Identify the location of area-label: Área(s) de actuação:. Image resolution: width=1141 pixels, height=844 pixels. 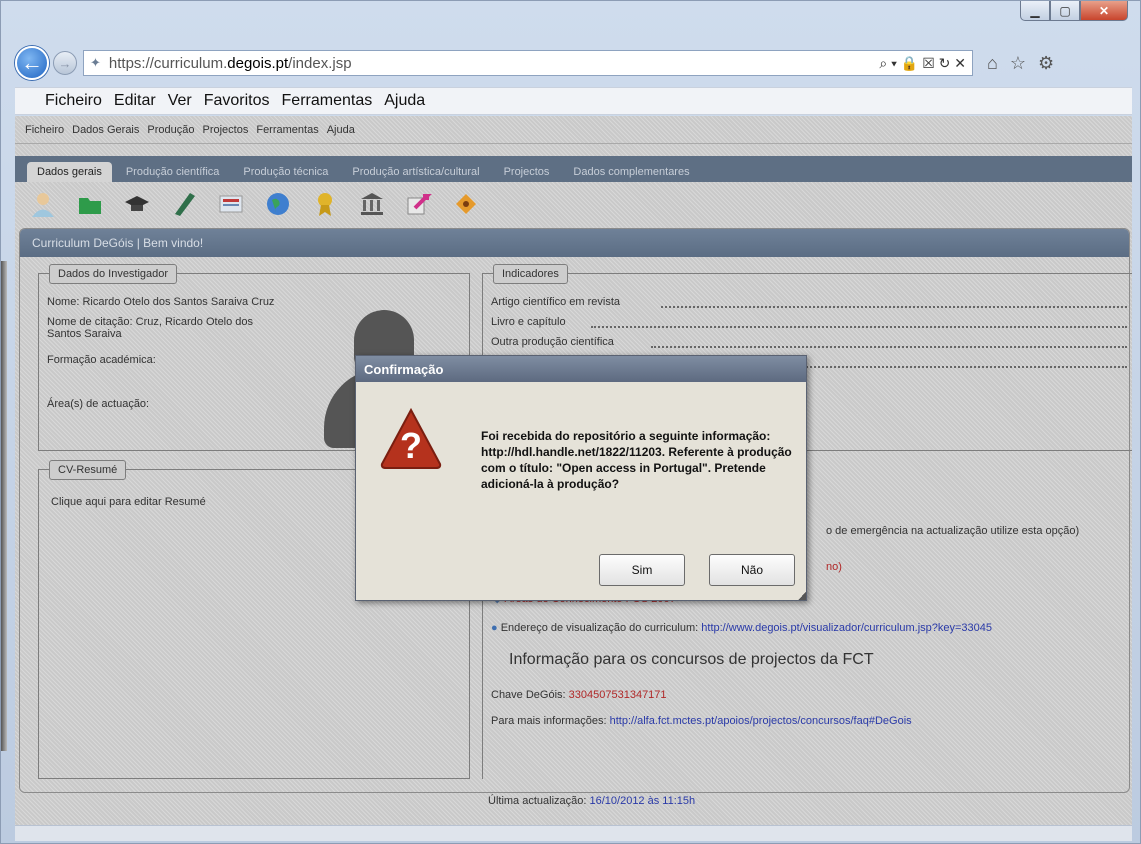
(98, 404).